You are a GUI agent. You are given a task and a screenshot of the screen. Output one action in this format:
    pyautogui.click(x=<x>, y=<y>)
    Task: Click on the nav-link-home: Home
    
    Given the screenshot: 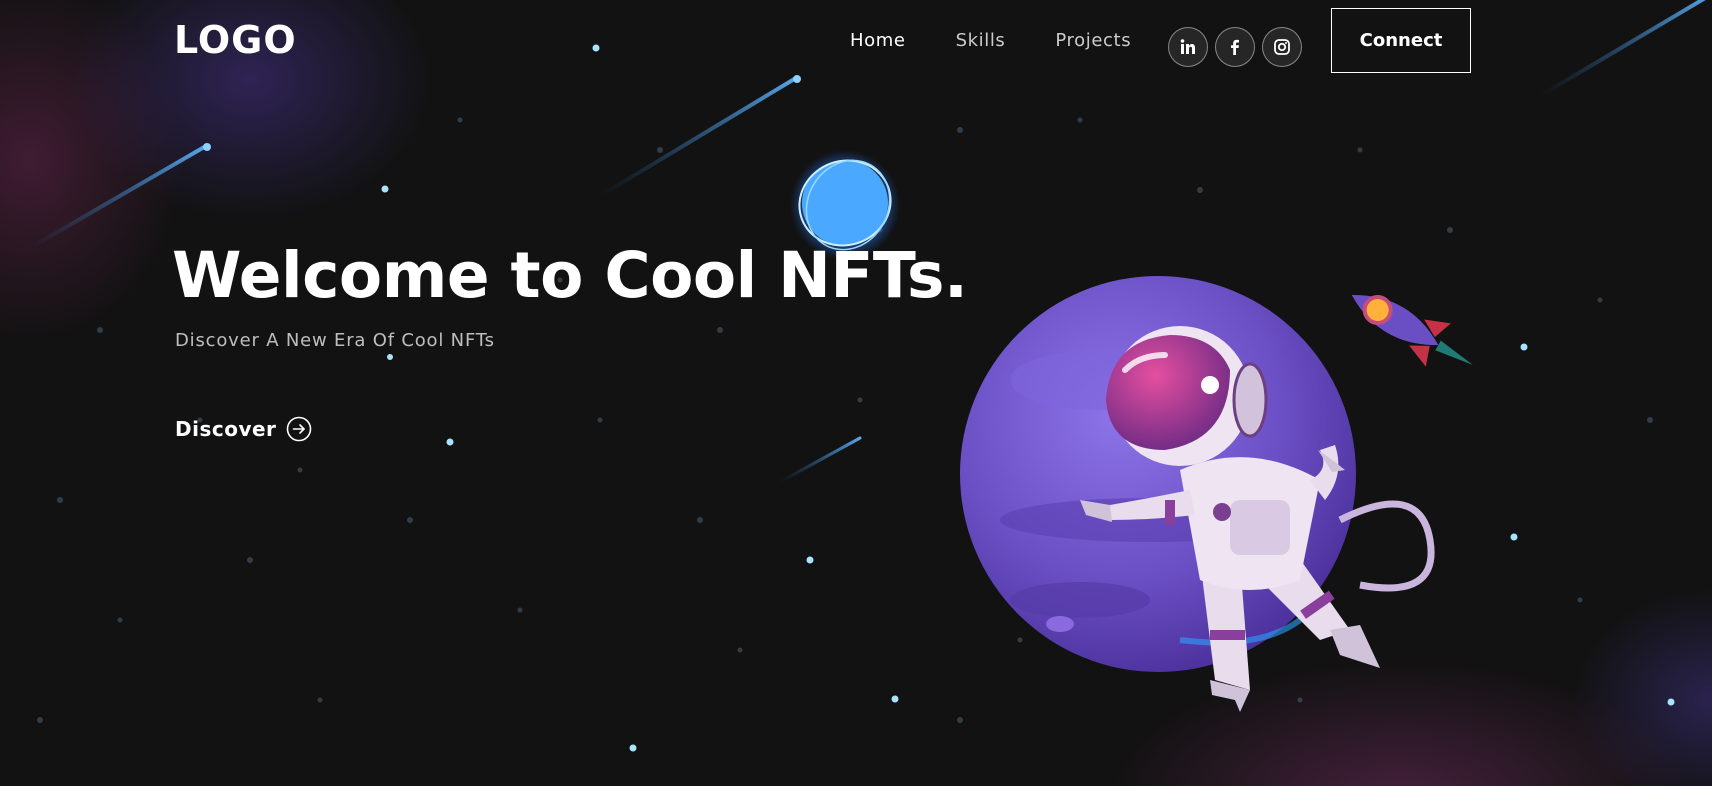 What is the action you would take?
    pyautogui.click(x=878, y=41)
    